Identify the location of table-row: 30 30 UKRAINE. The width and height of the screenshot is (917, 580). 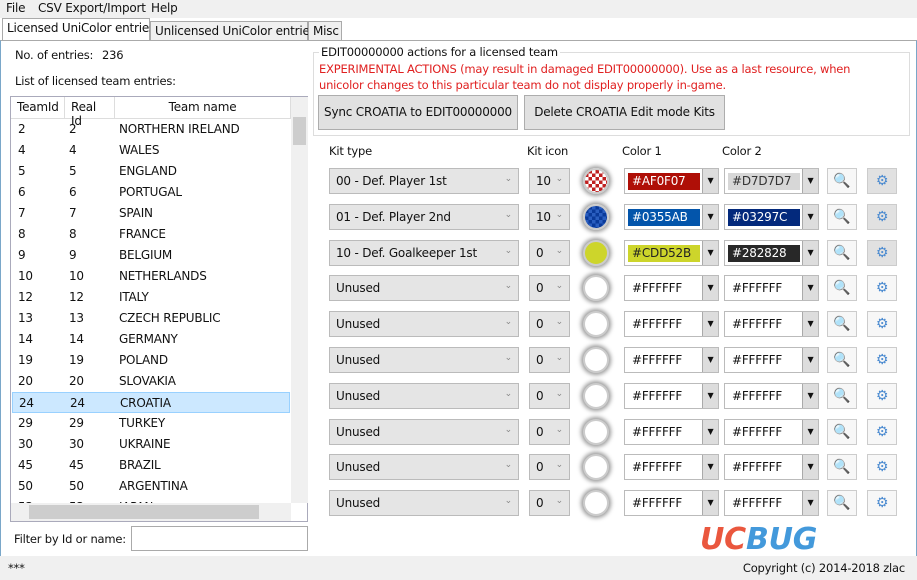
(151, 444).